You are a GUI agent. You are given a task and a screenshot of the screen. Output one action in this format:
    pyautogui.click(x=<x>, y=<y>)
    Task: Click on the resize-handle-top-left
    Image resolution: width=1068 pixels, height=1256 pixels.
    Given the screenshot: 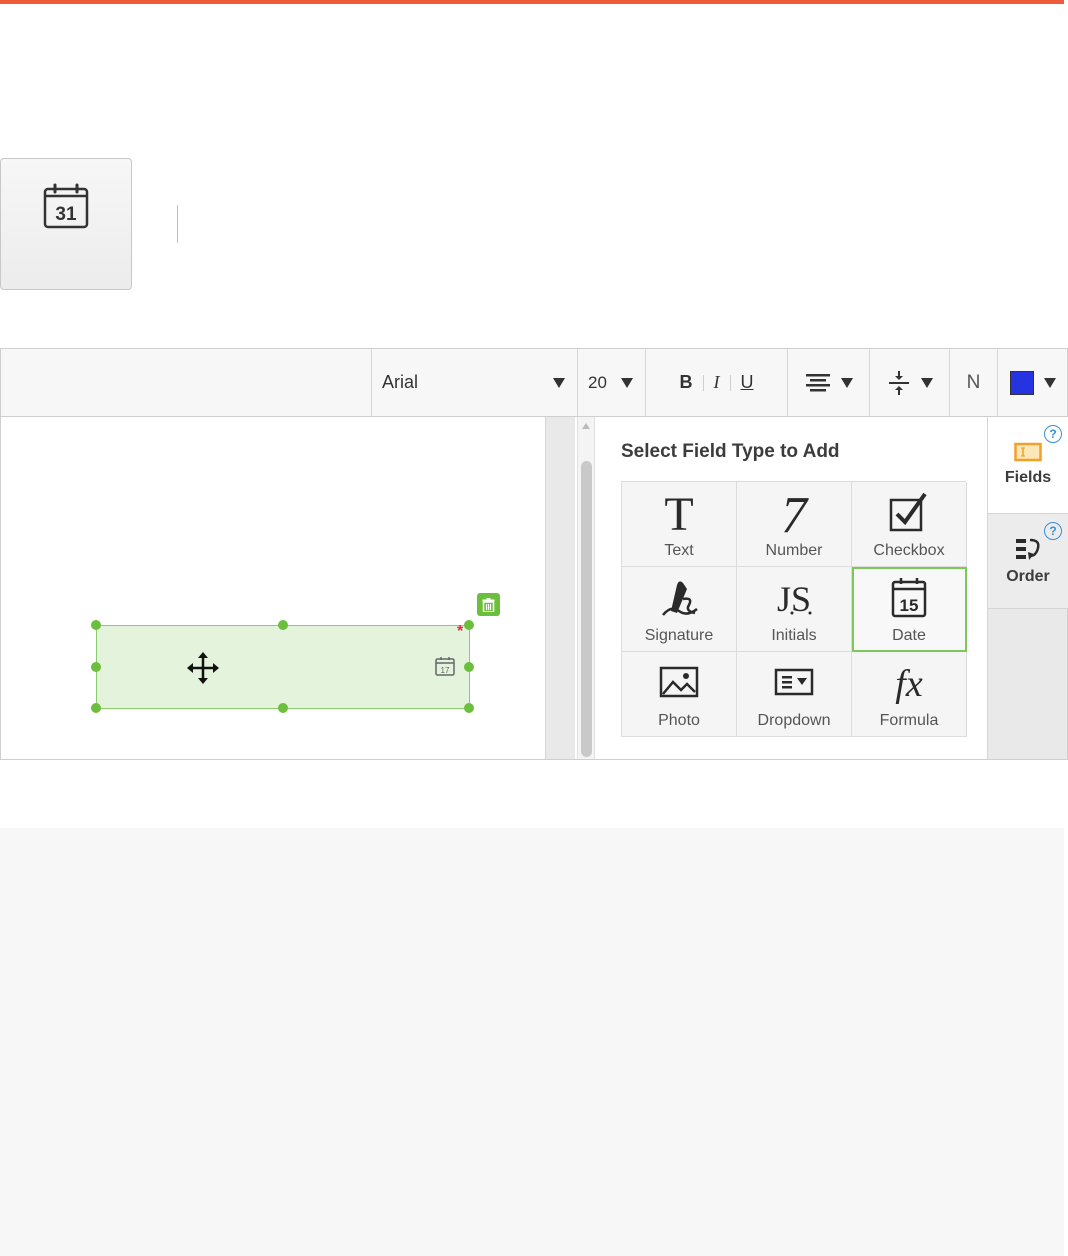 What is the action you would take?
    pyautogui.click(x=96, y=625)
    